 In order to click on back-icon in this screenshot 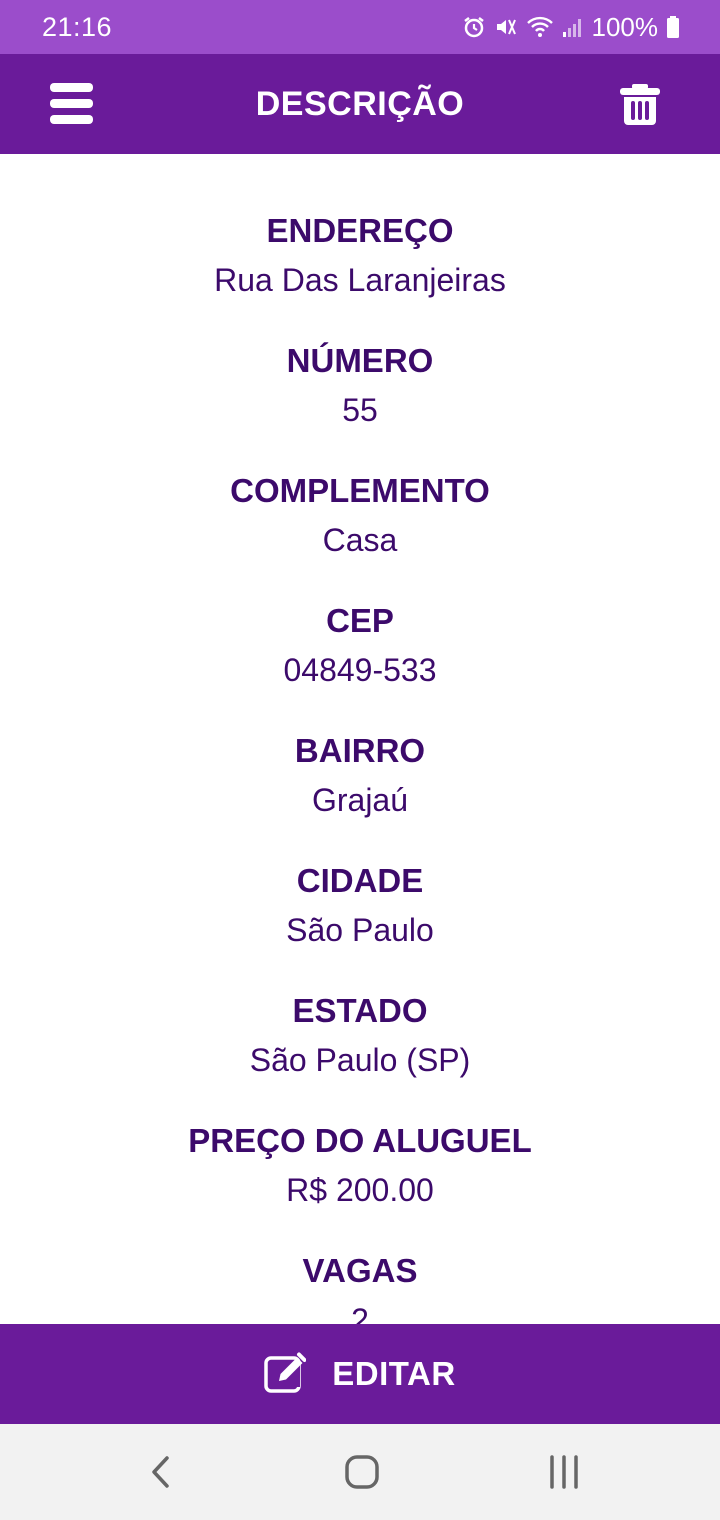, I will do `click(162, 1472)`.